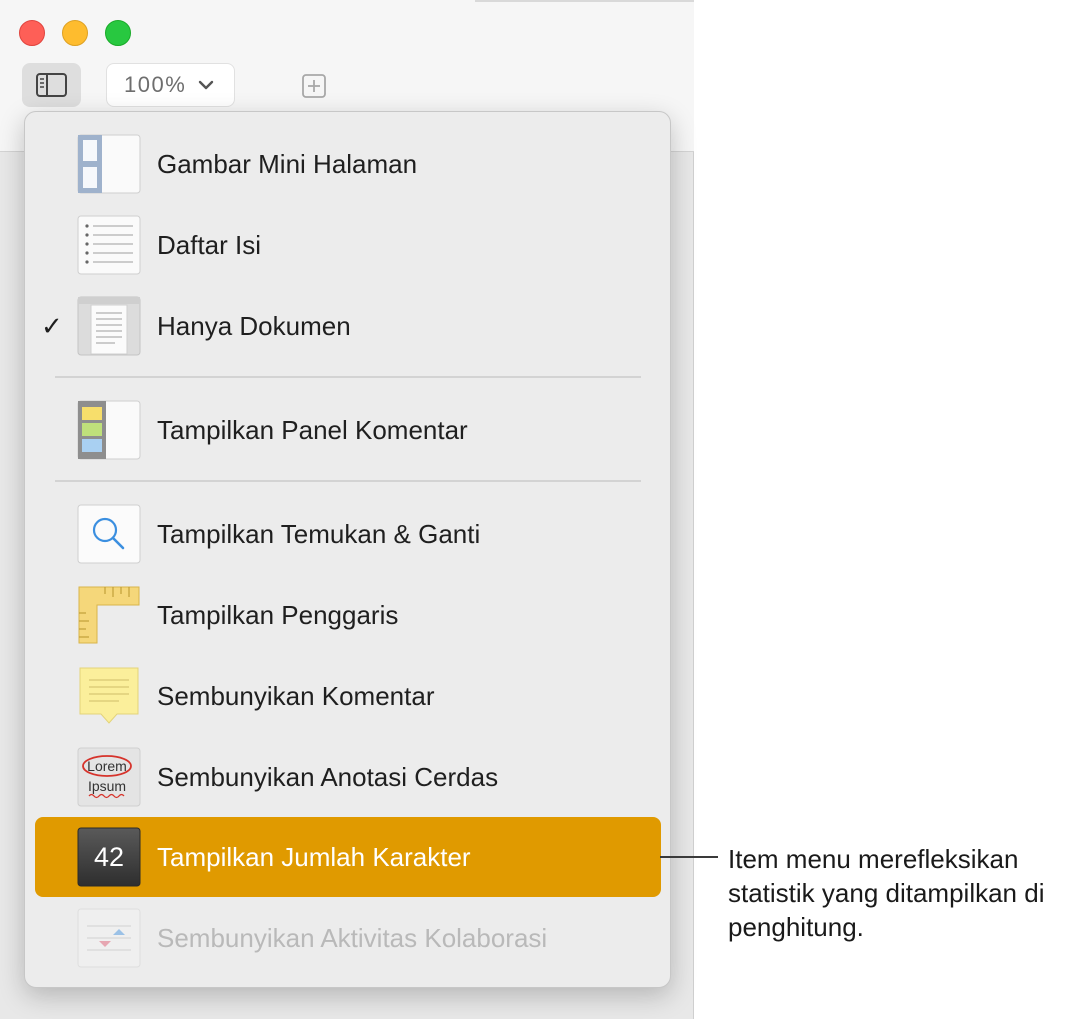 The height and width of the screenshot is (1019, 1069). I want to click on annotation-word: Lorem, so click(107, 766).